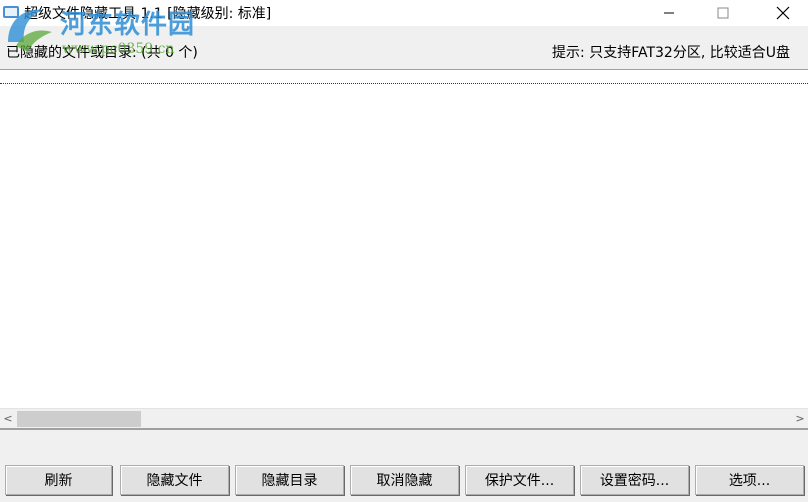 The width and height of the screenshot is (808, 502). I want to click on scroll-thumb, so click(79, 419).